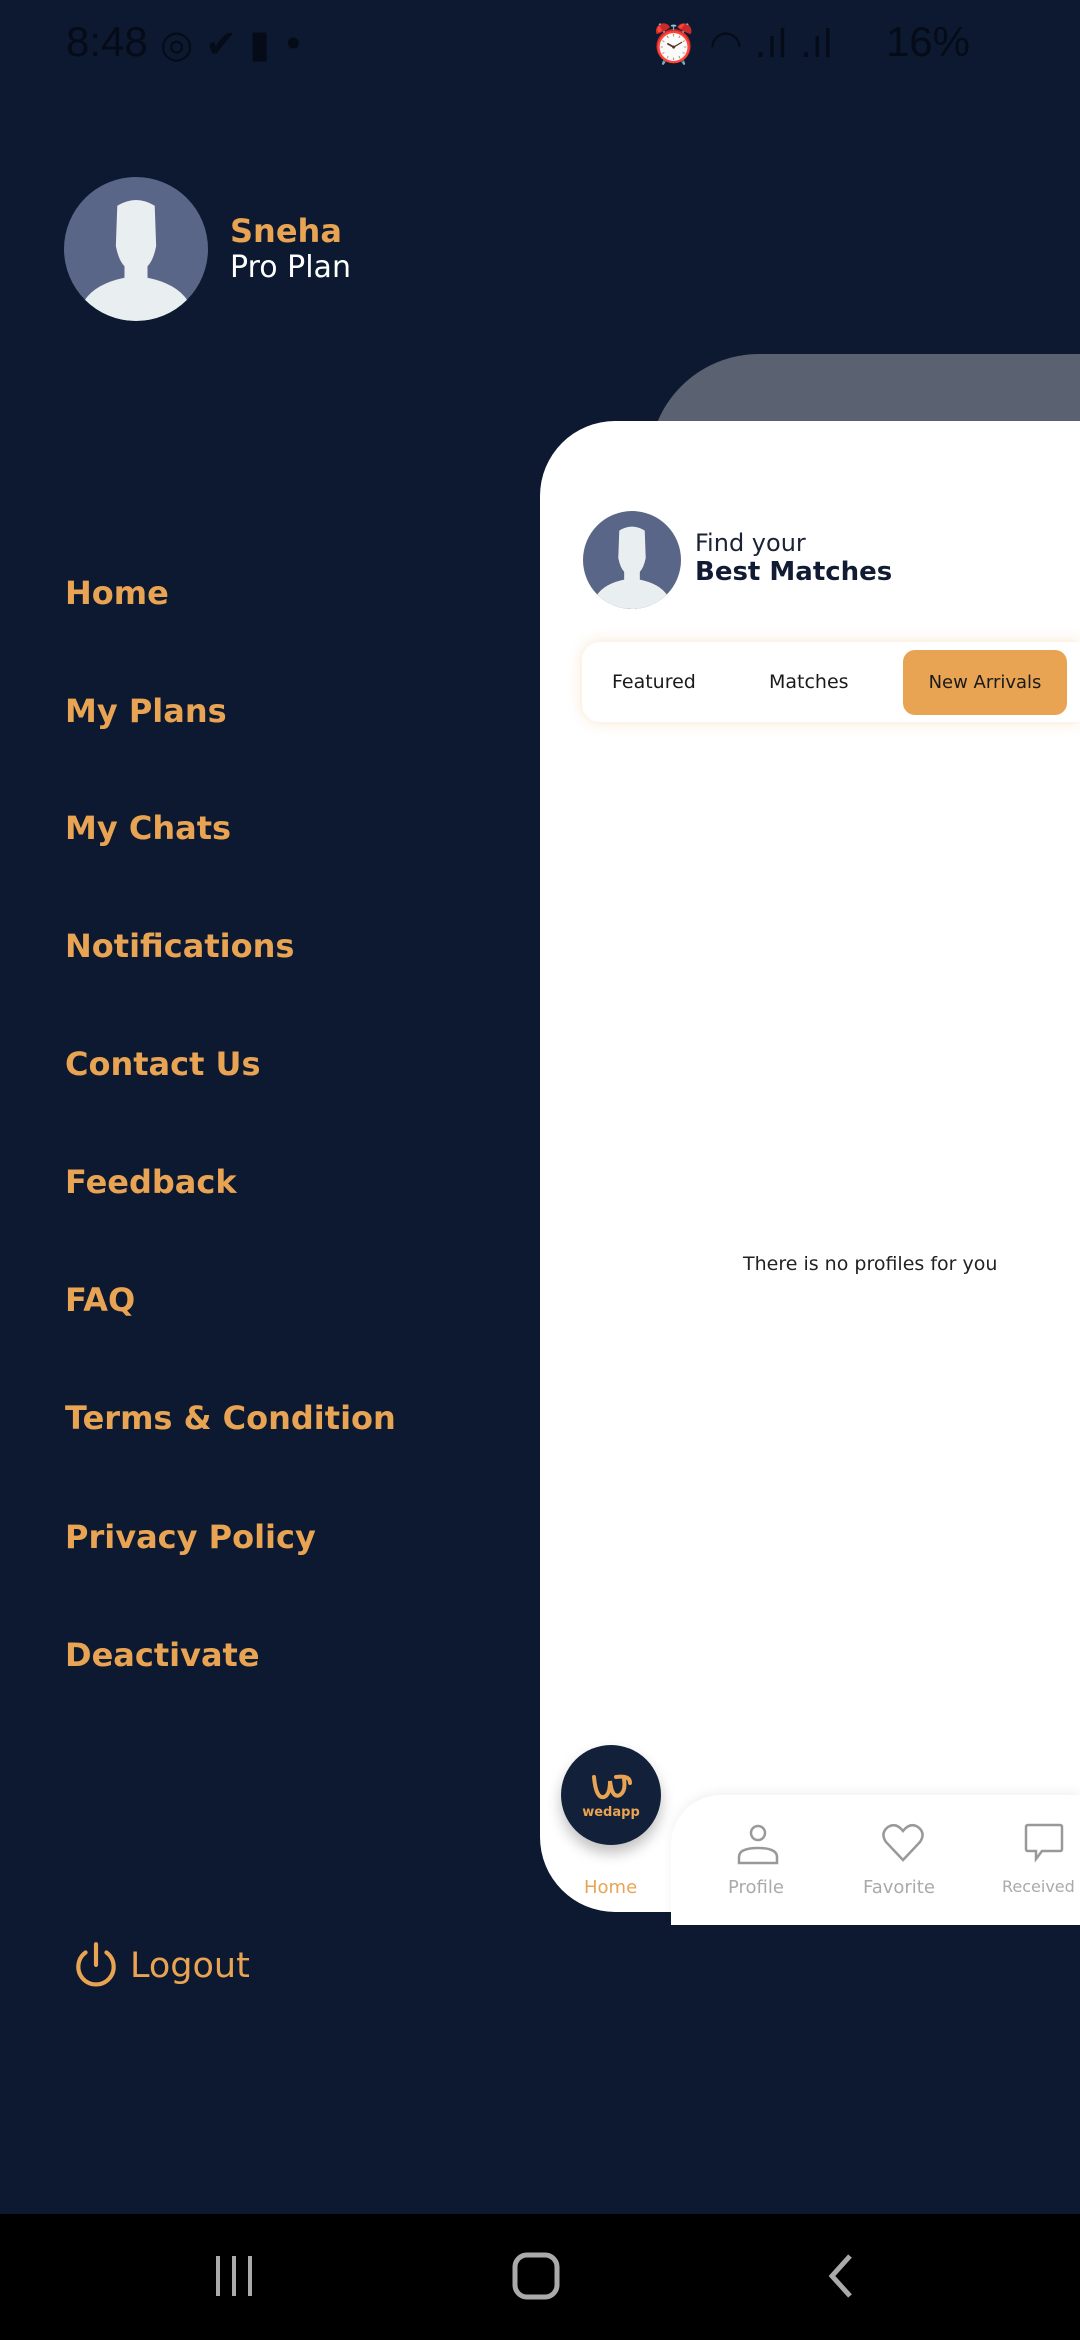 Image resolution: width=1080 pixels, height=2340 pixels. What do you see at coordinates (840, 2276) in the screenshot?
I see `back-icon` at bounding box center [840, 2276].